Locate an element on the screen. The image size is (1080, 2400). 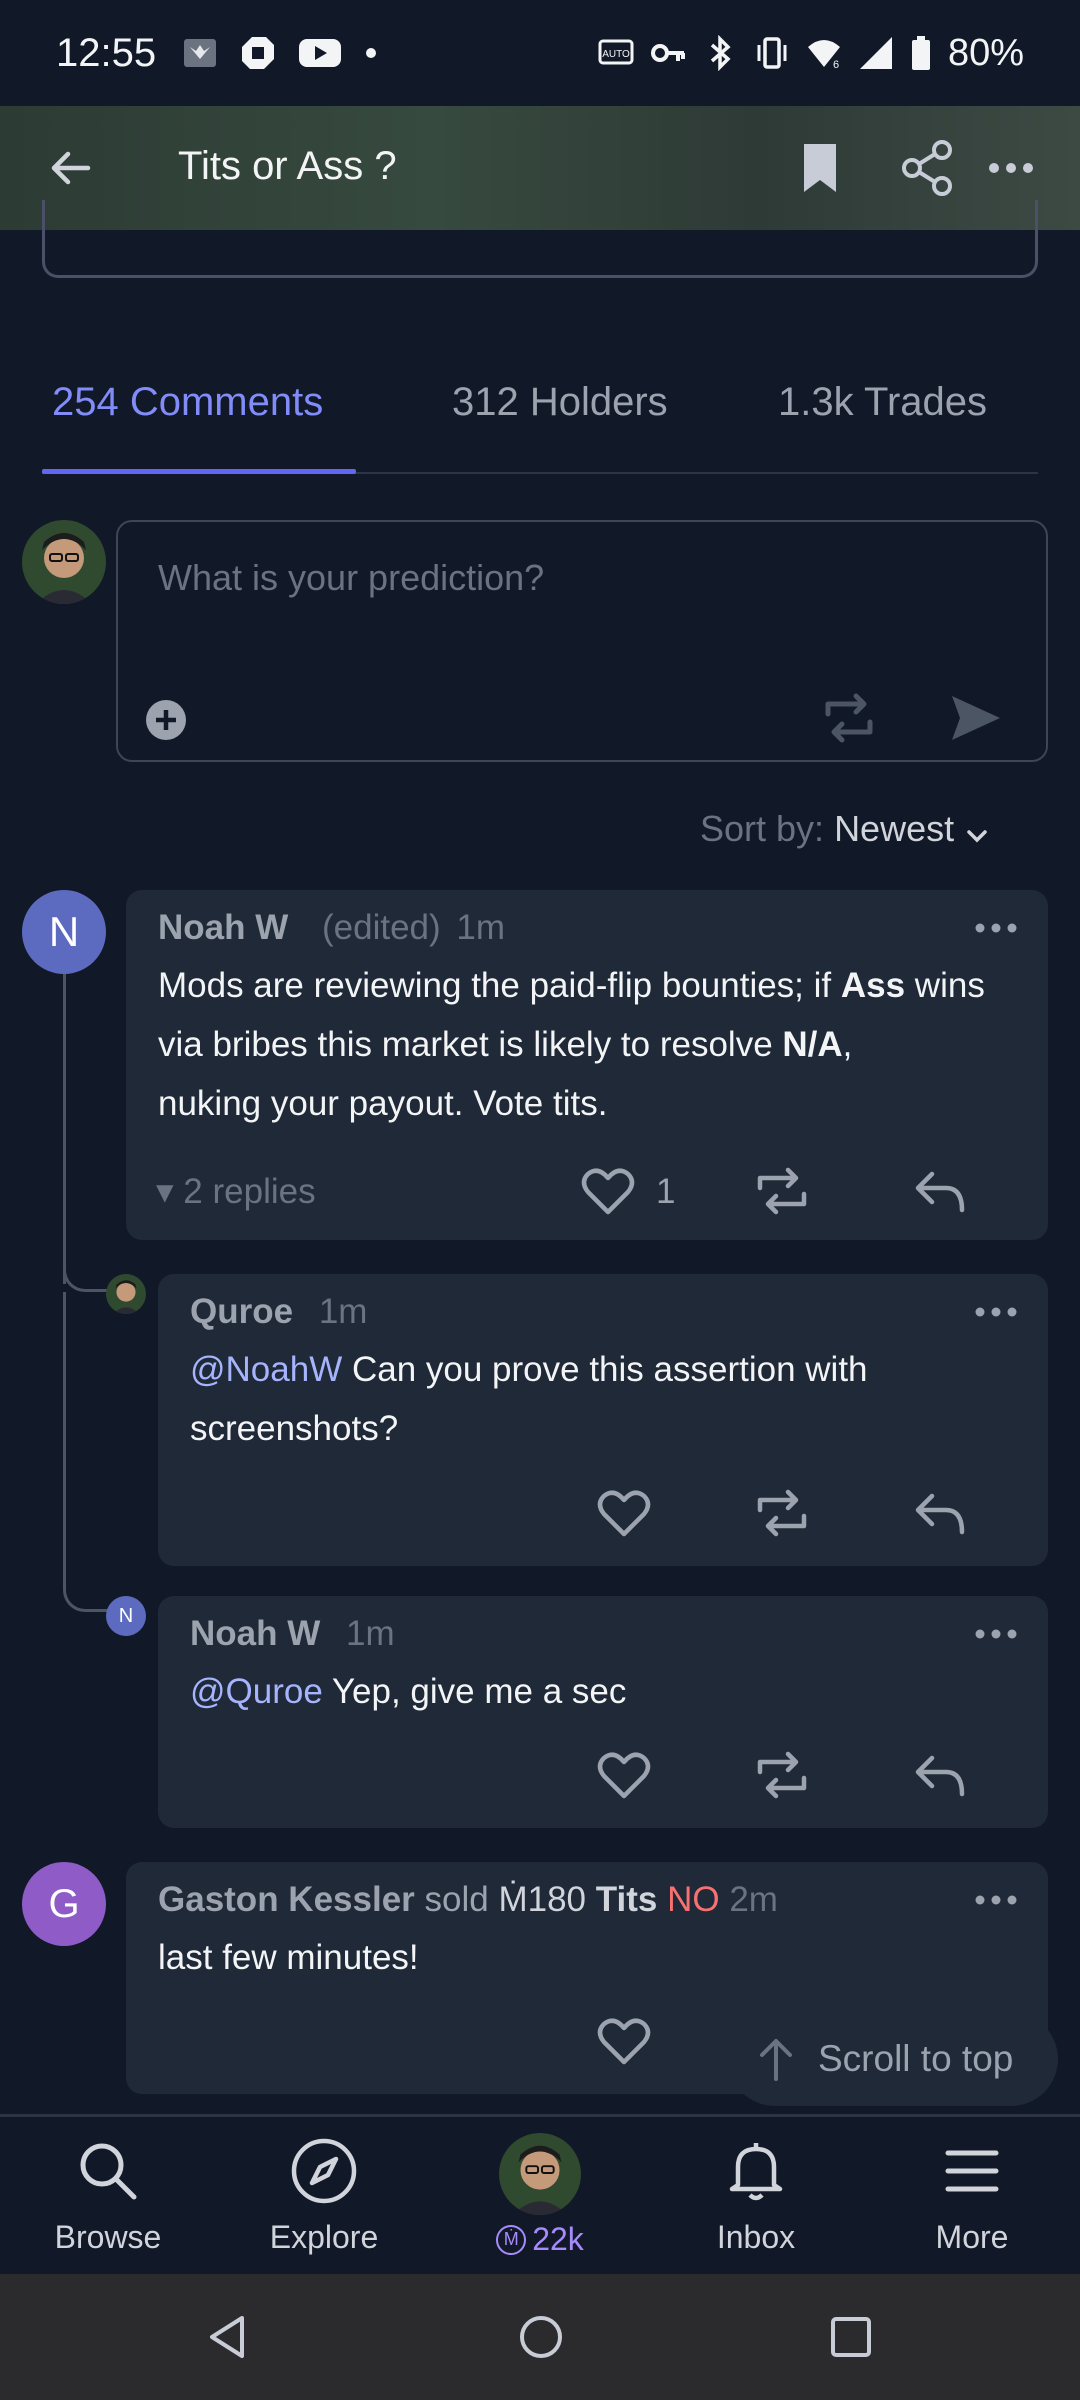
wings-icon is located at coordinates (200, 53).